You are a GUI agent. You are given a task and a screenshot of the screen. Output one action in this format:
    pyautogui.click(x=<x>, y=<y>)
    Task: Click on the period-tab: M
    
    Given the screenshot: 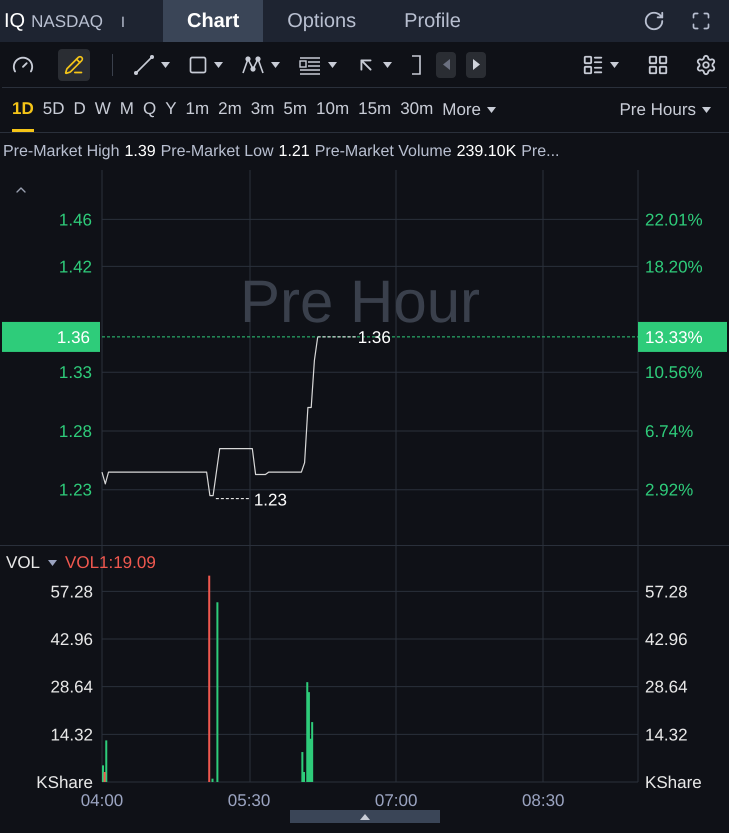 What is the action you would take?
    pyautogui.click(x=127, y=110)
    